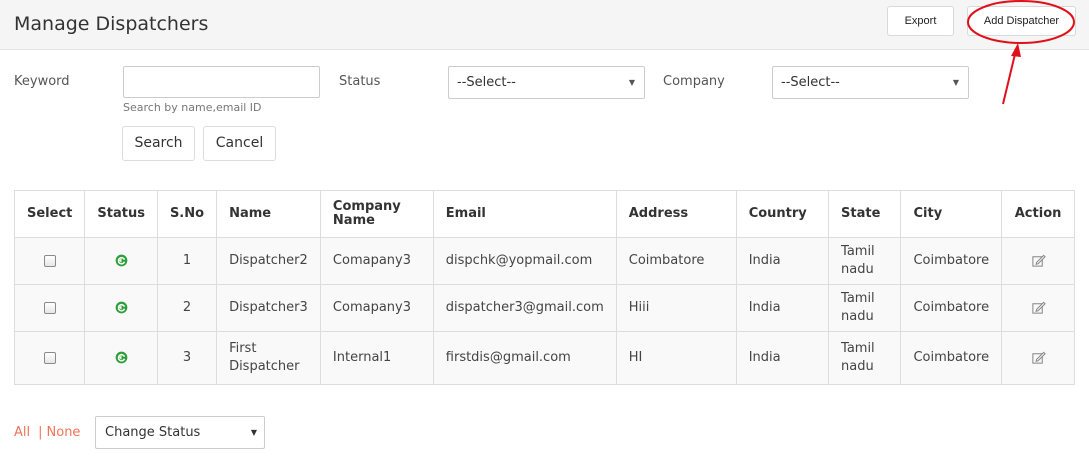 This screenshot has height=461, width=1089. I want to click on row-name-link: First Dispatcher, so click(268, 358).